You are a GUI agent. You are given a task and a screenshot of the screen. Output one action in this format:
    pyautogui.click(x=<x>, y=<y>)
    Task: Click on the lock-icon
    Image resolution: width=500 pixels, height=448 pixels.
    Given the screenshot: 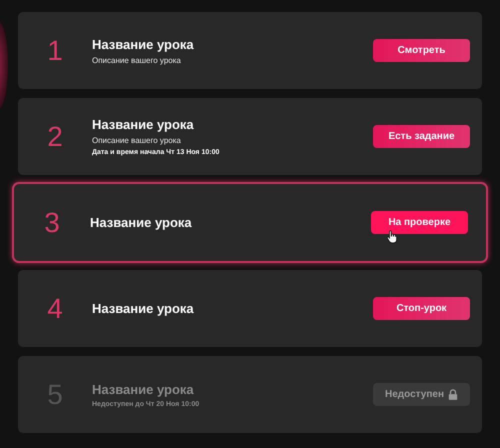 What is the action you would take?
    pyautogui.click(x=453, y=394)
    